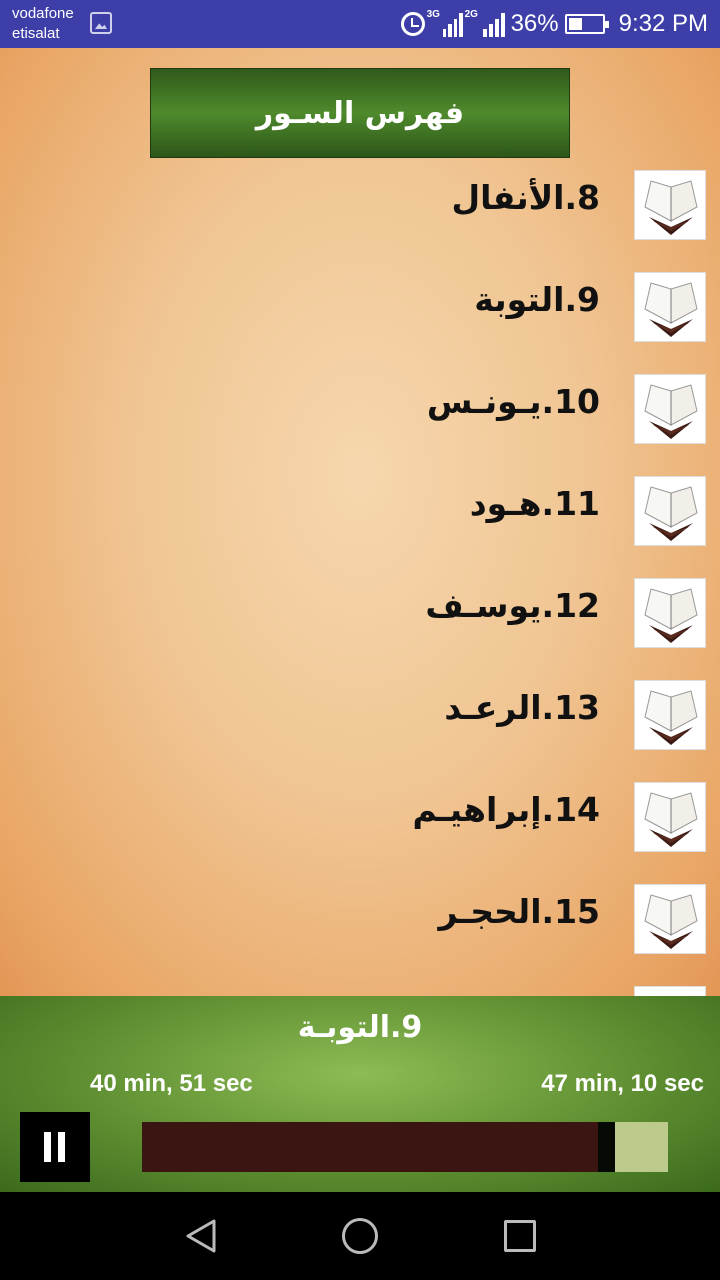  I want to click on carrier-line-2: etisalat, so click(36, 33).